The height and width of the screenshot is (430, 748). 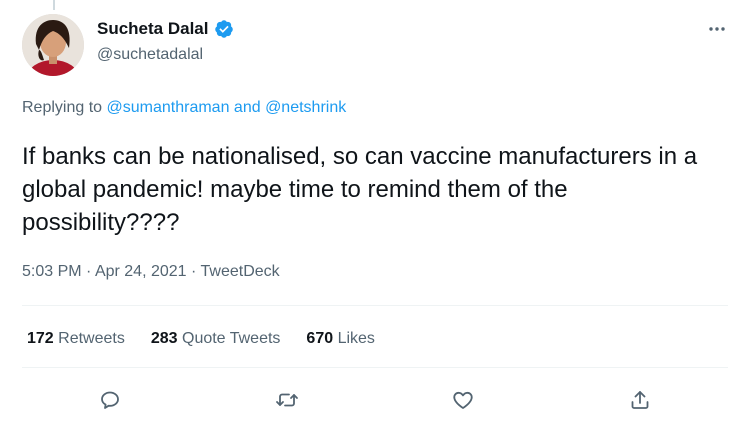 I want to click on quote-tweets-stat: 283 Quote Tweets, so click(x=216, y=339).